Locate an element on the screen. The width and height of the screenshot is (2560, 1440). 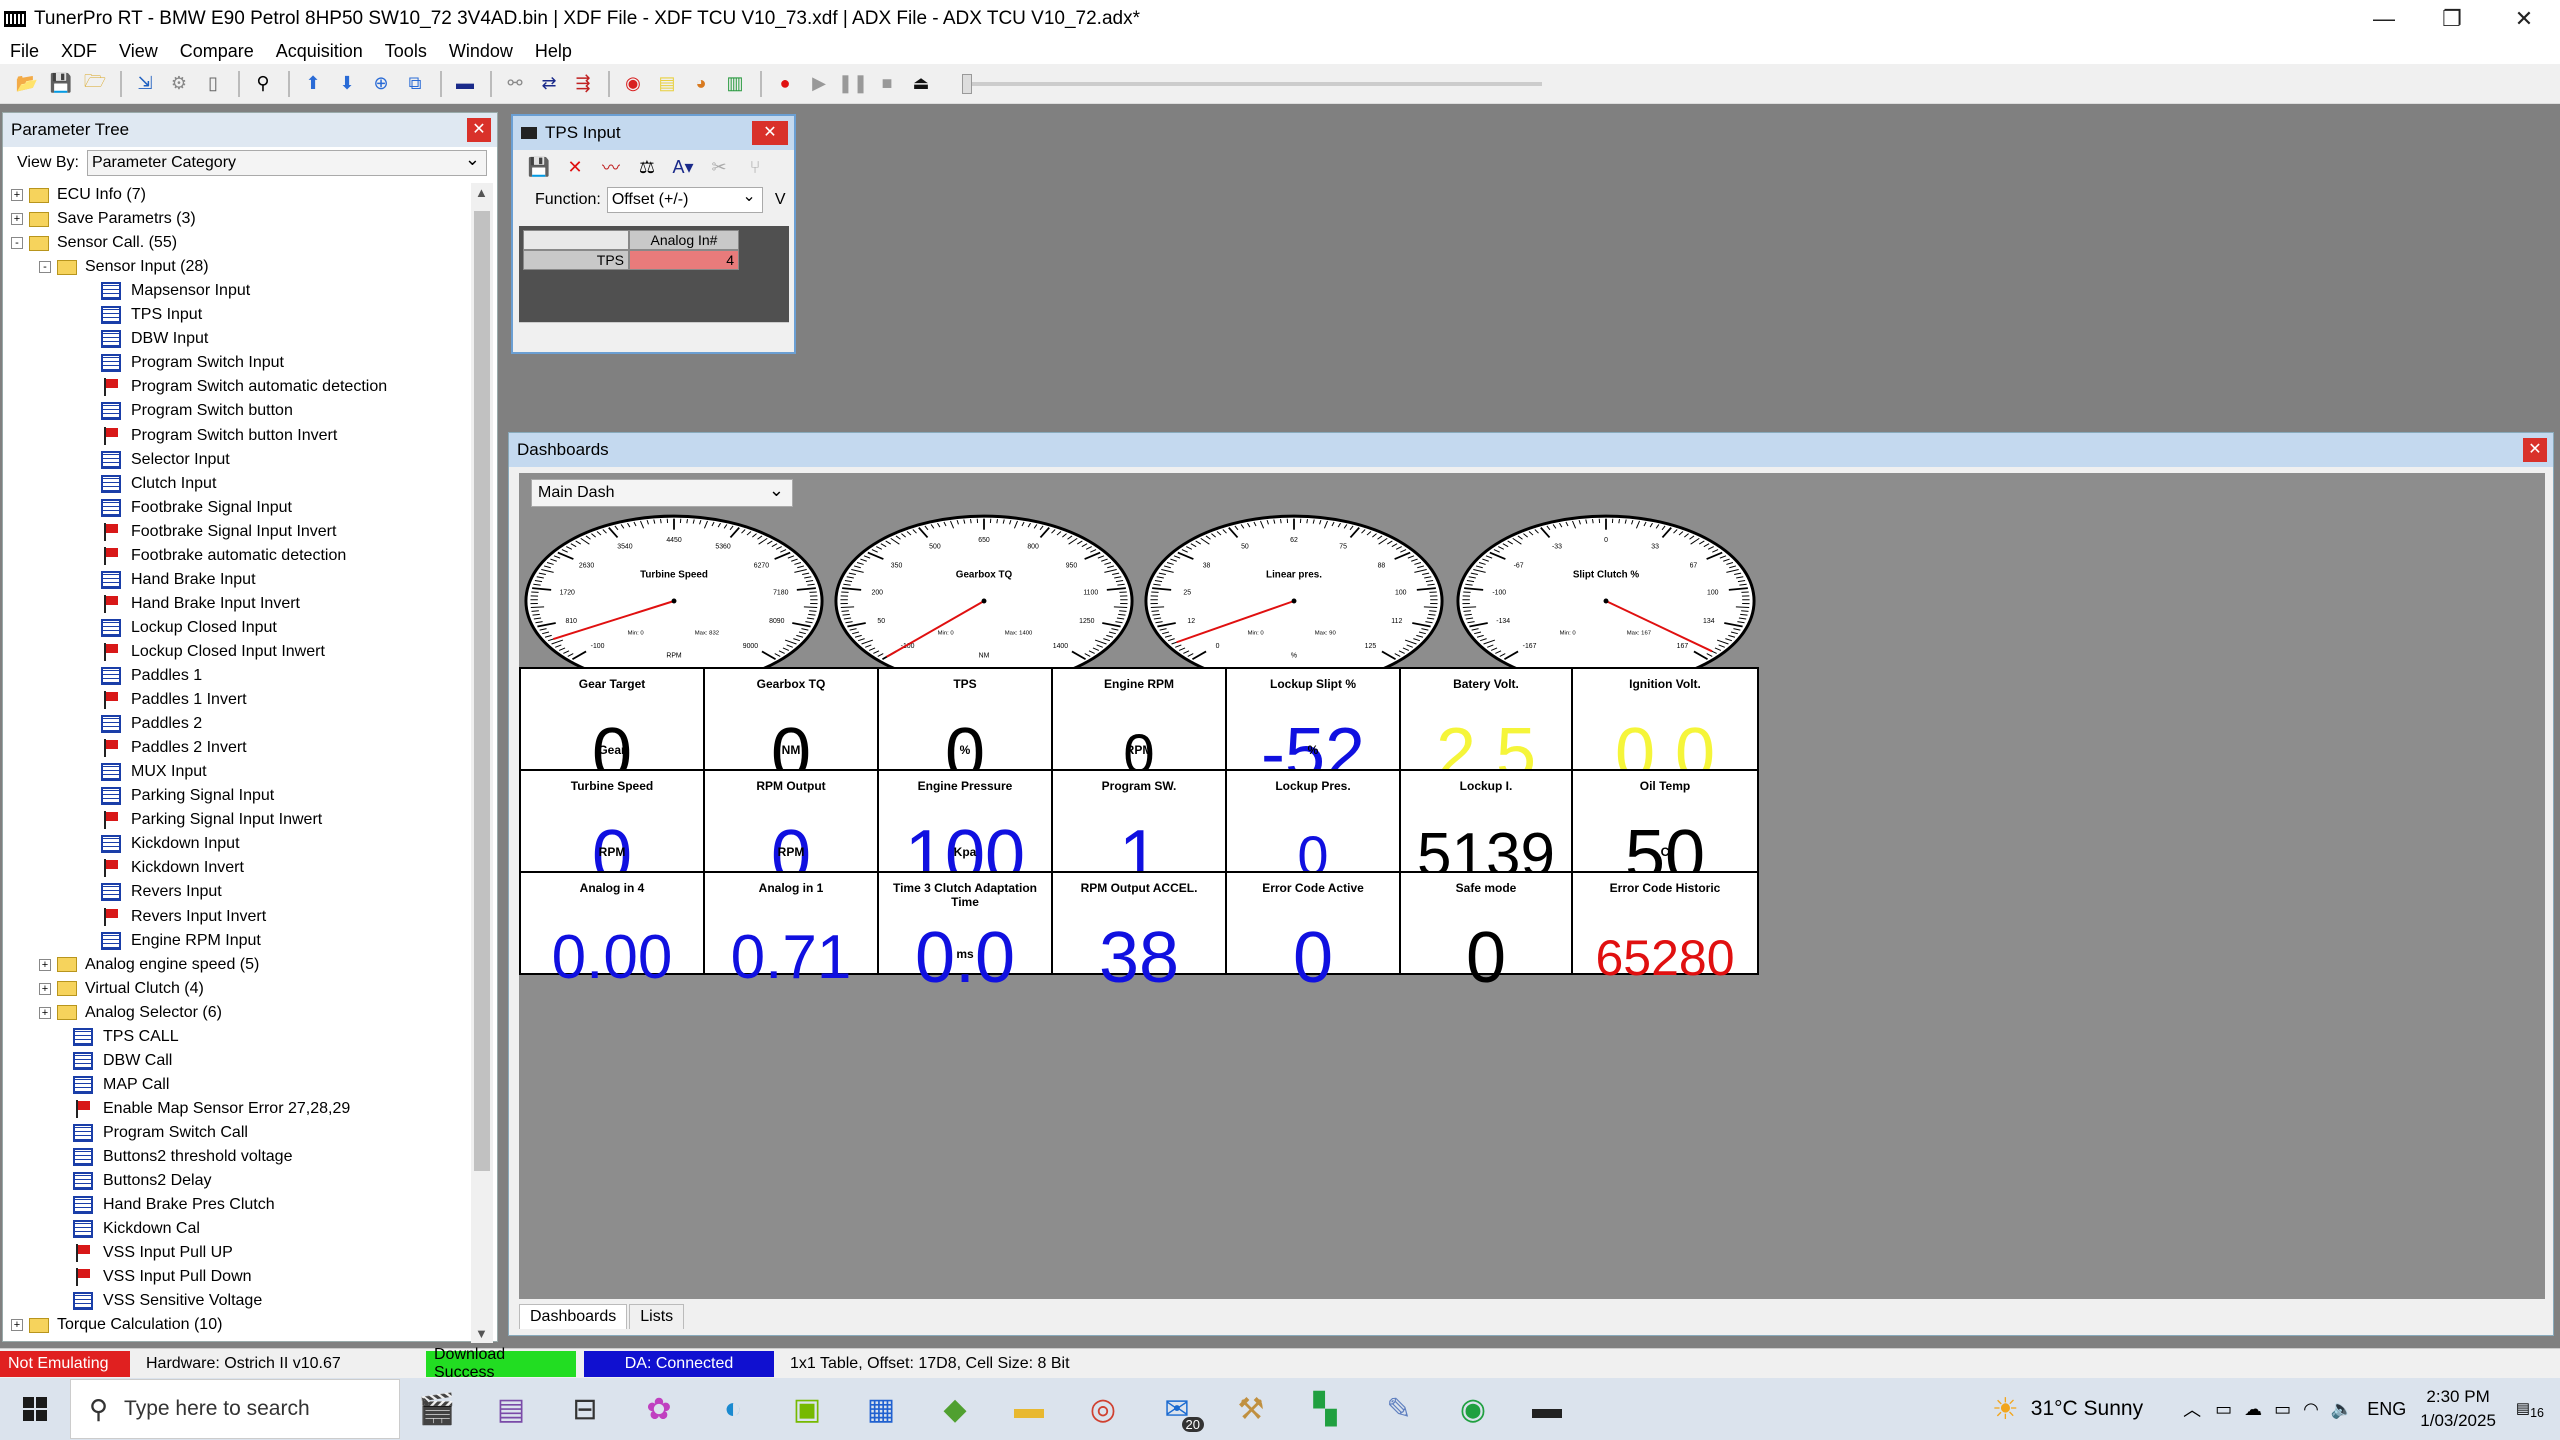
notes-app-icon: ▤ is located at coordinates (511, 1409).